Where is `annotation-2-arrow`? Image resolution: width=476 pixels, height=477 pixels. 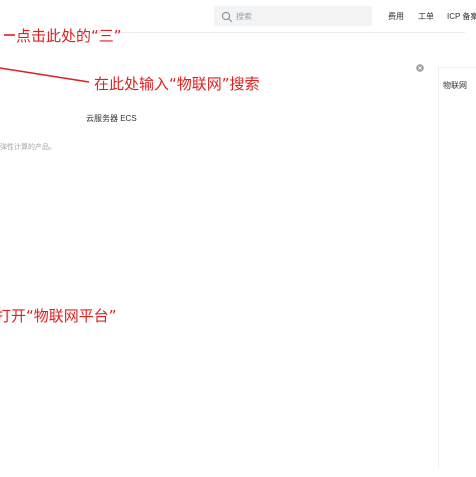 annotation-2-arrow is located at coordinates (45, 75).